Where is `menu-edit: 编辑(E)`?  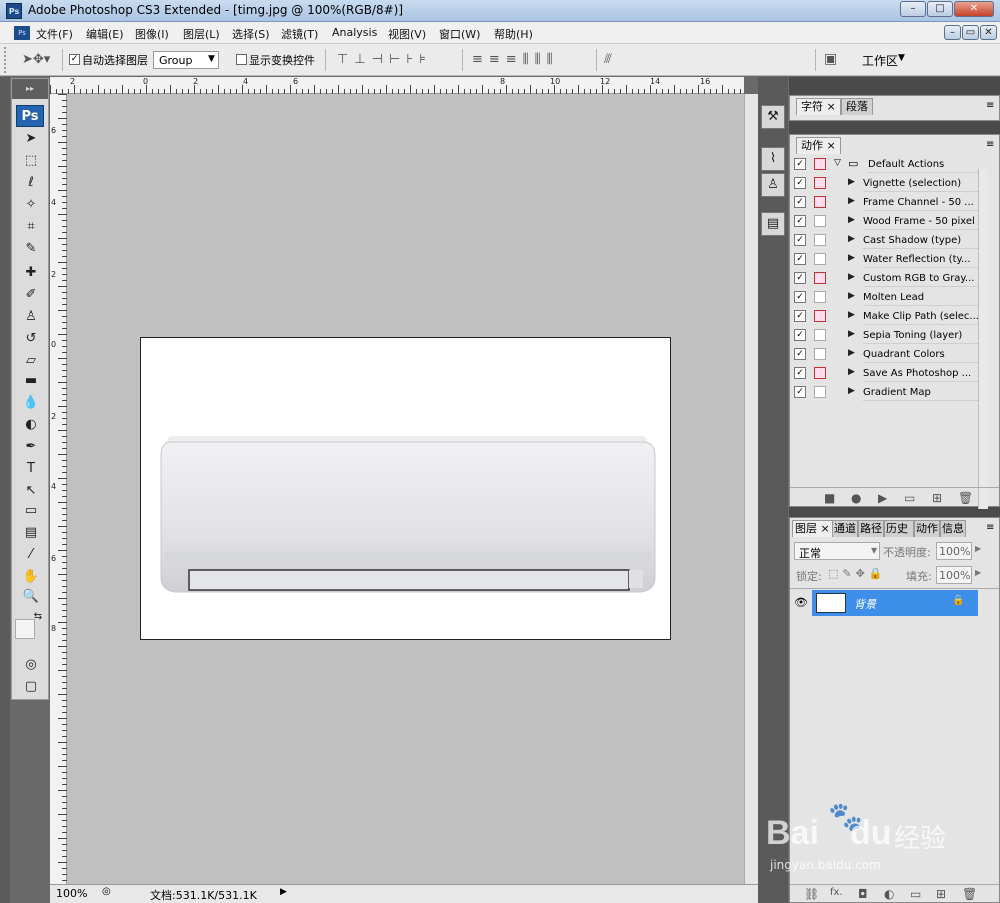
menu-edit: 编辑(E) is located at coordinates (105, 34).